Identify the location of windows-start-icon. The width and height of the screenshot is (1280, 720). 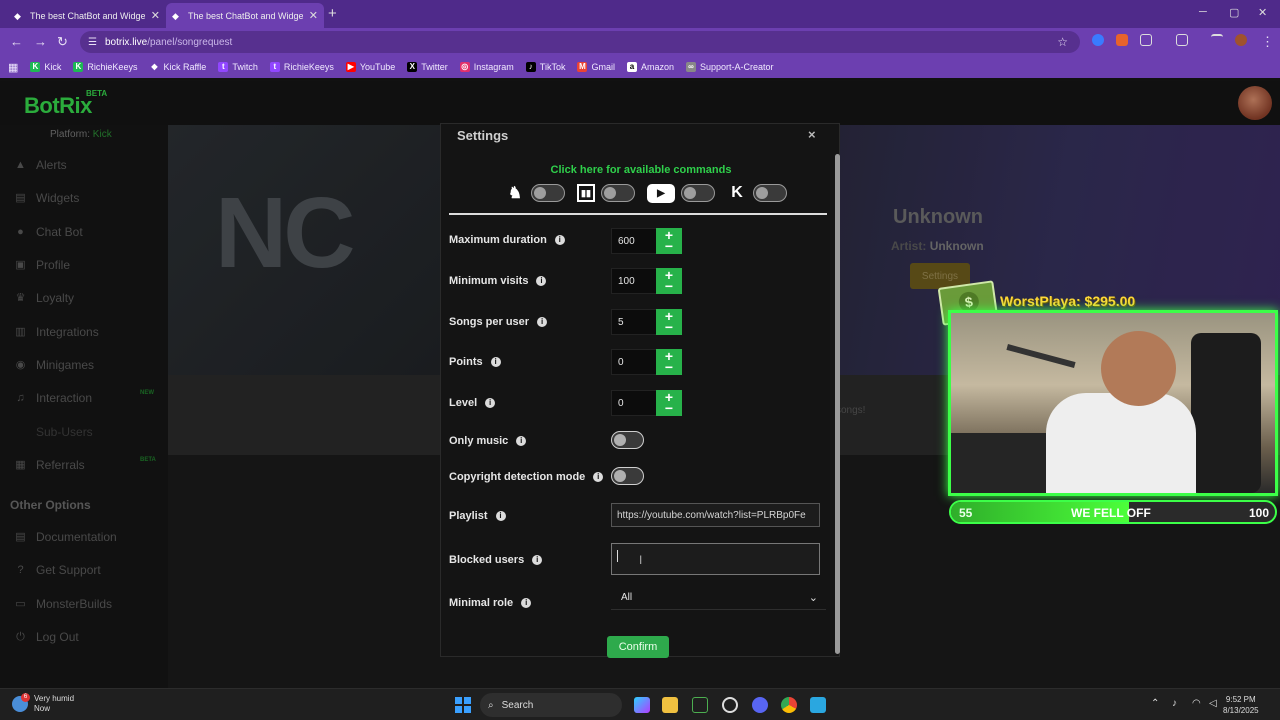
(463, 705).